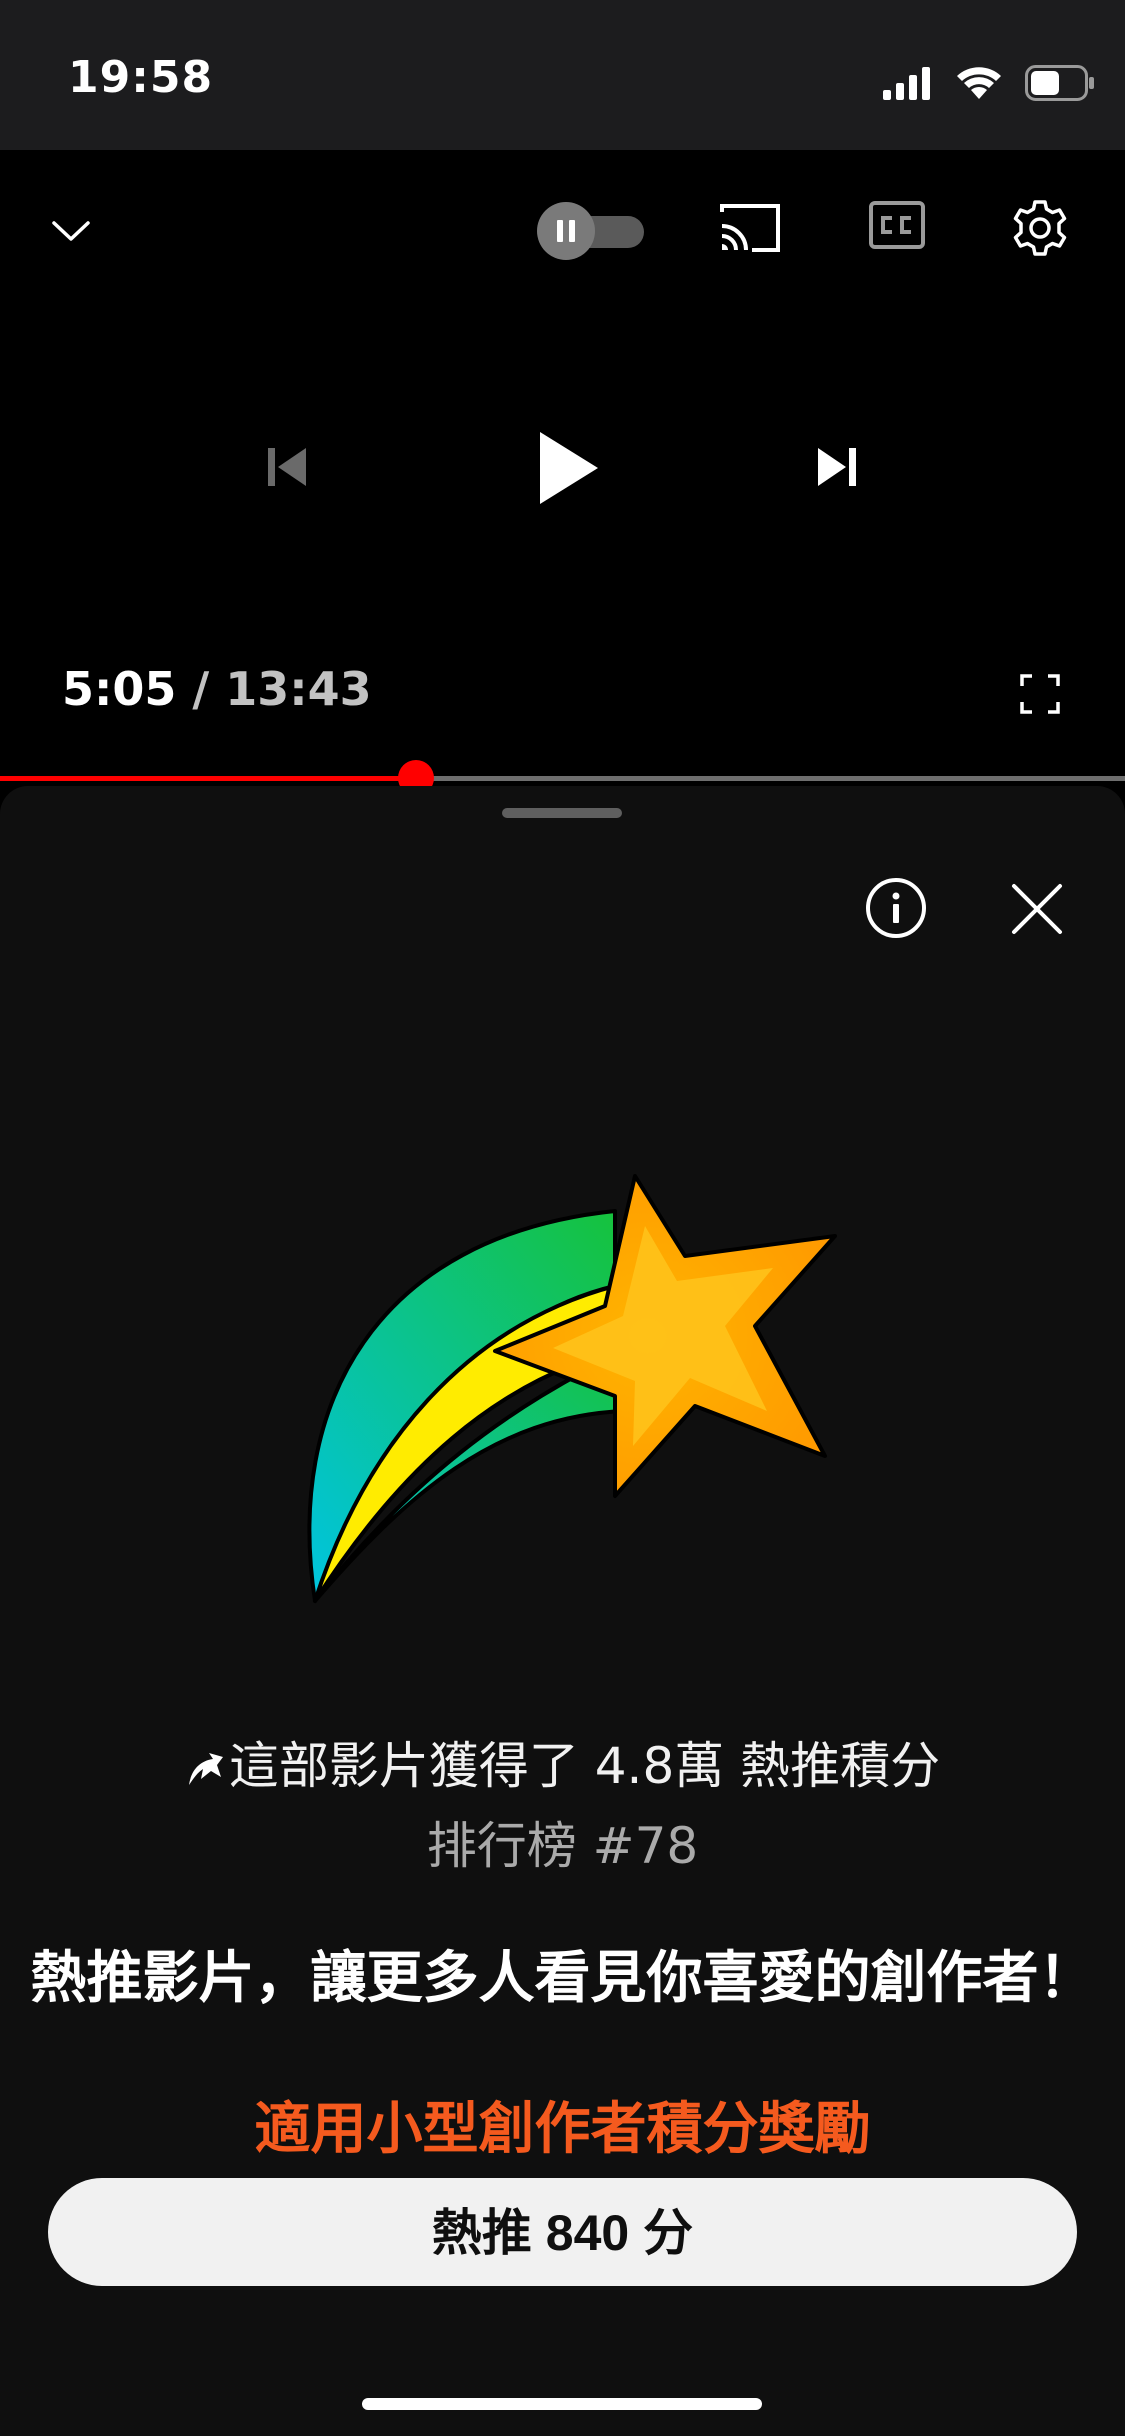 The image size is (1125, 2436). Describe the element at coordinates (562, 75) in the screenshot. I see `status-bar: 19:58` at that location.